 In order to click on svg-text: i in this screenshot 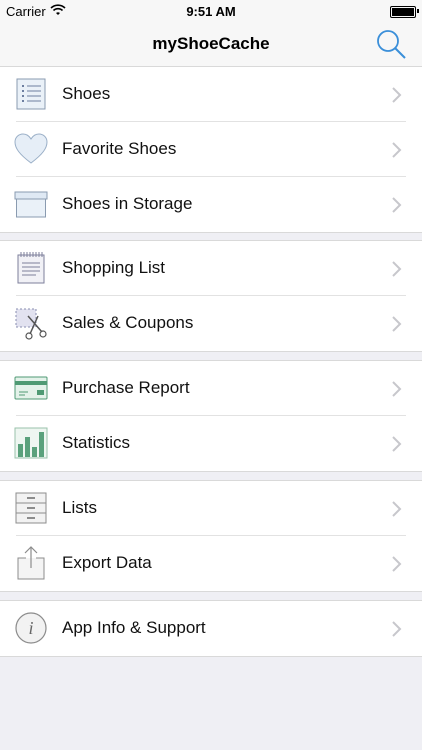, I will do `click(30, 628)`.